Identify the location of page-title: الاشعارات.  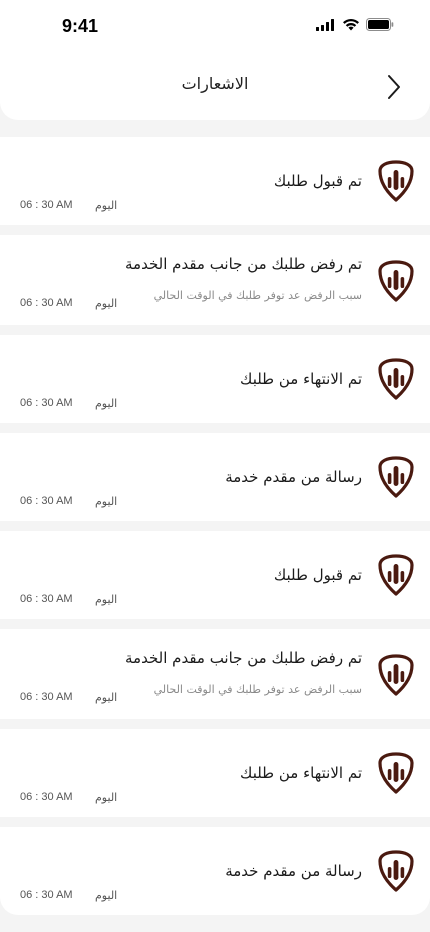
(215, 83).